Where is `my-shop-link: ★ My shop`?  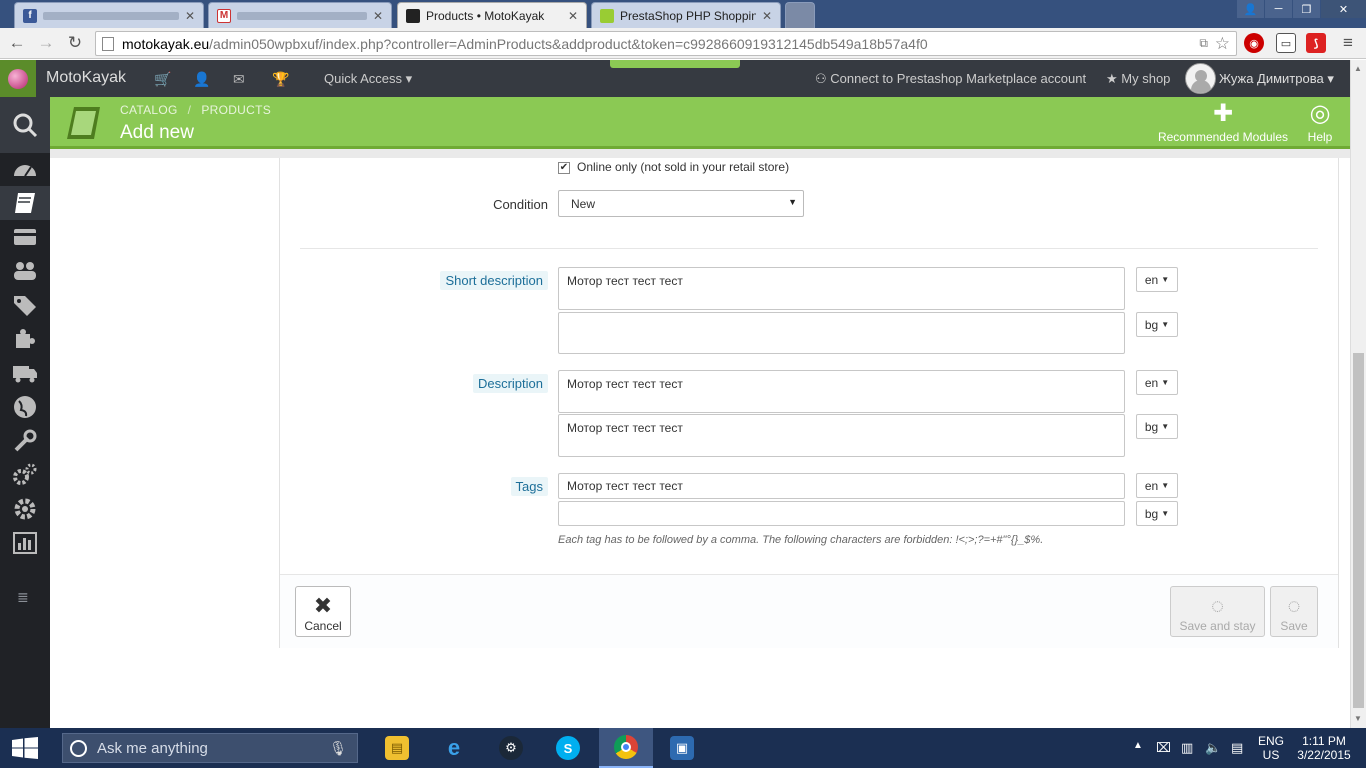
my-shop-link: ★ My shop is located at coordinates (1138, 79).